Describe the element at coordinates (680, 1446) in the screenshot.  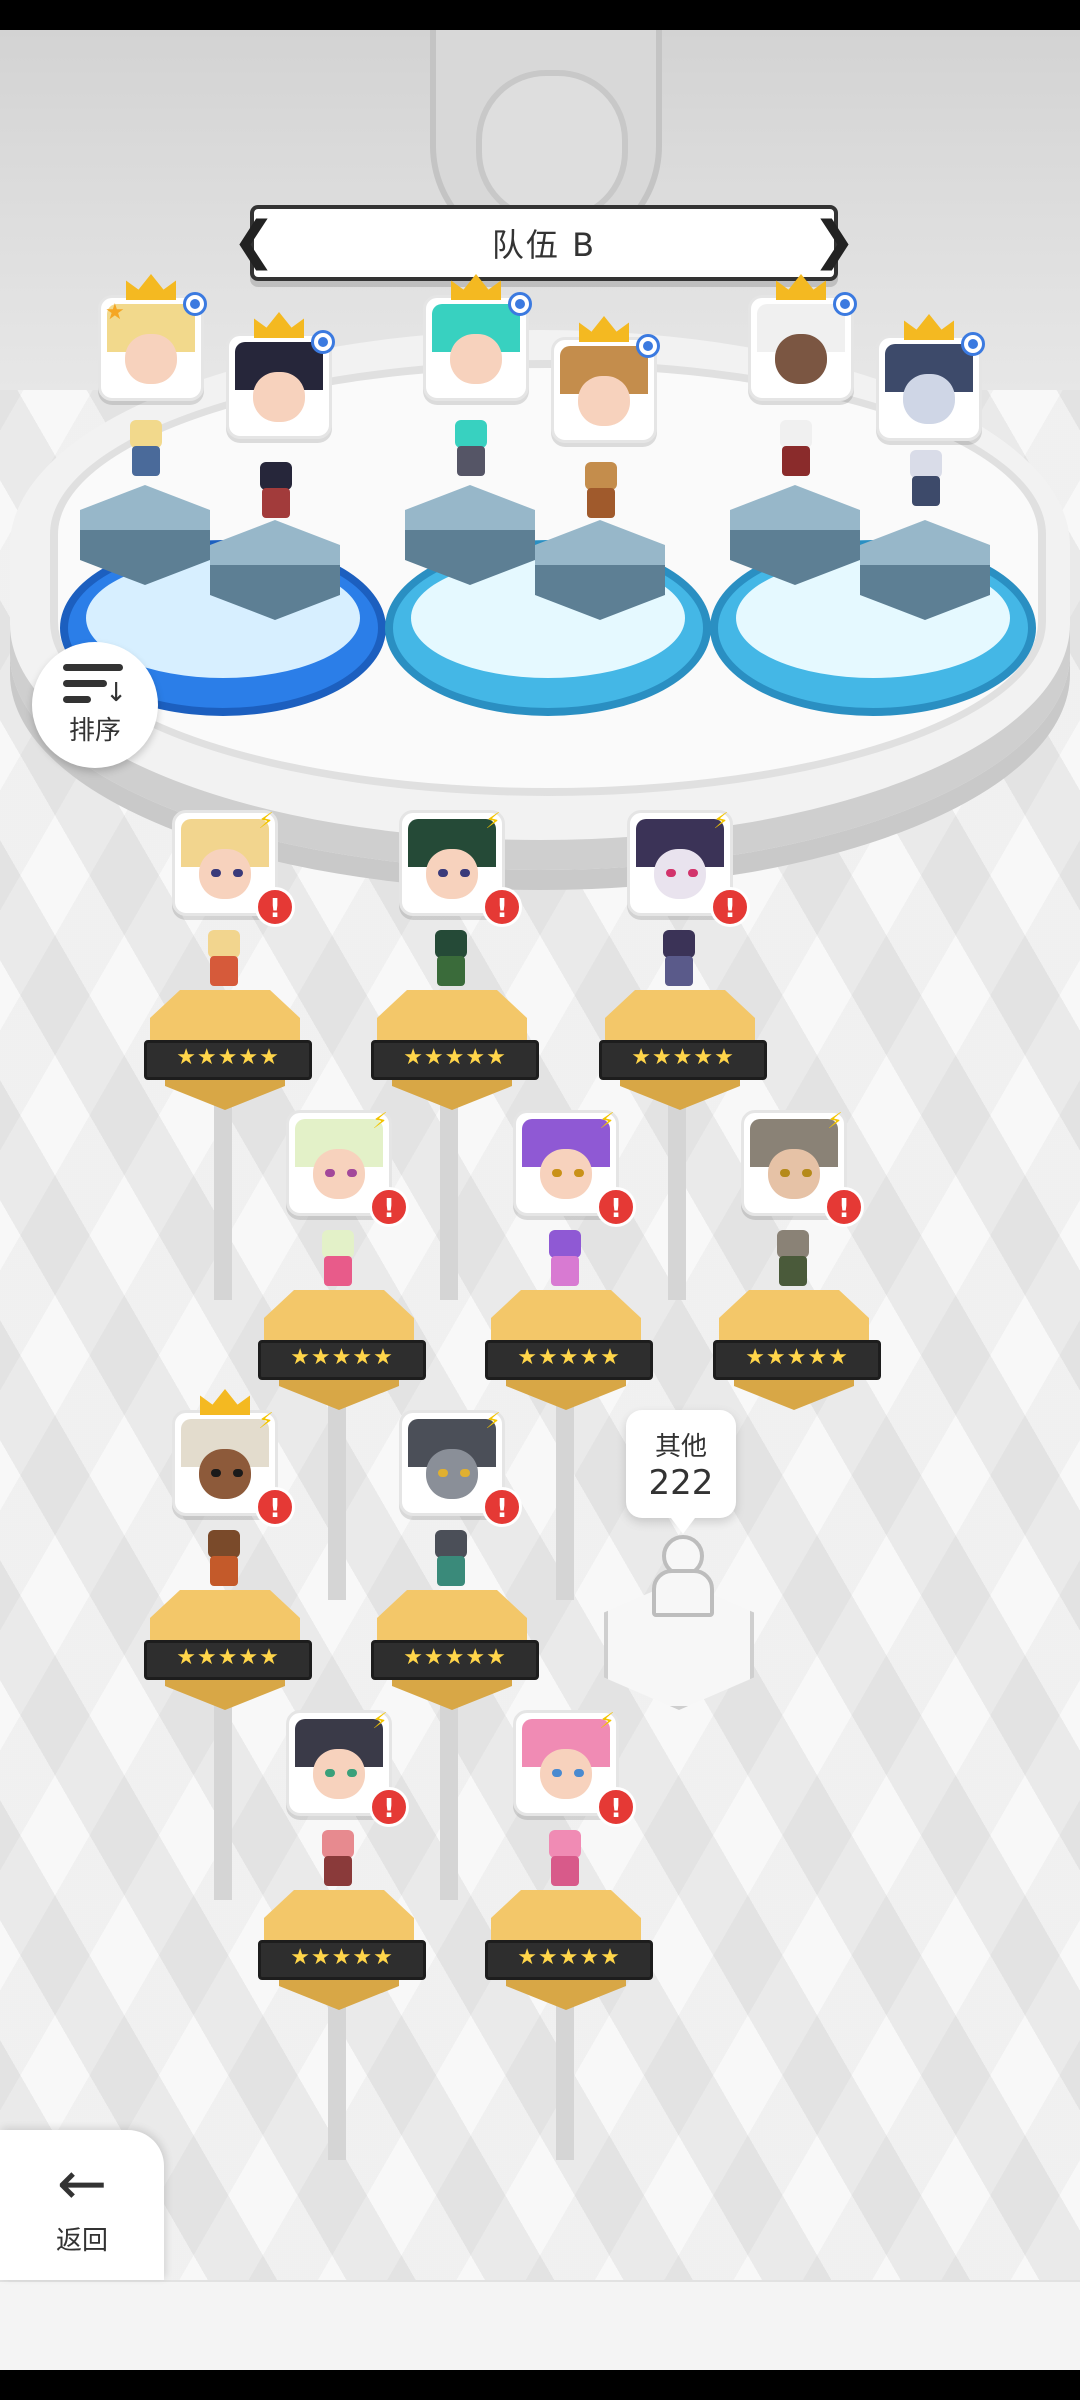
I see `others-label: 其他` at that location.